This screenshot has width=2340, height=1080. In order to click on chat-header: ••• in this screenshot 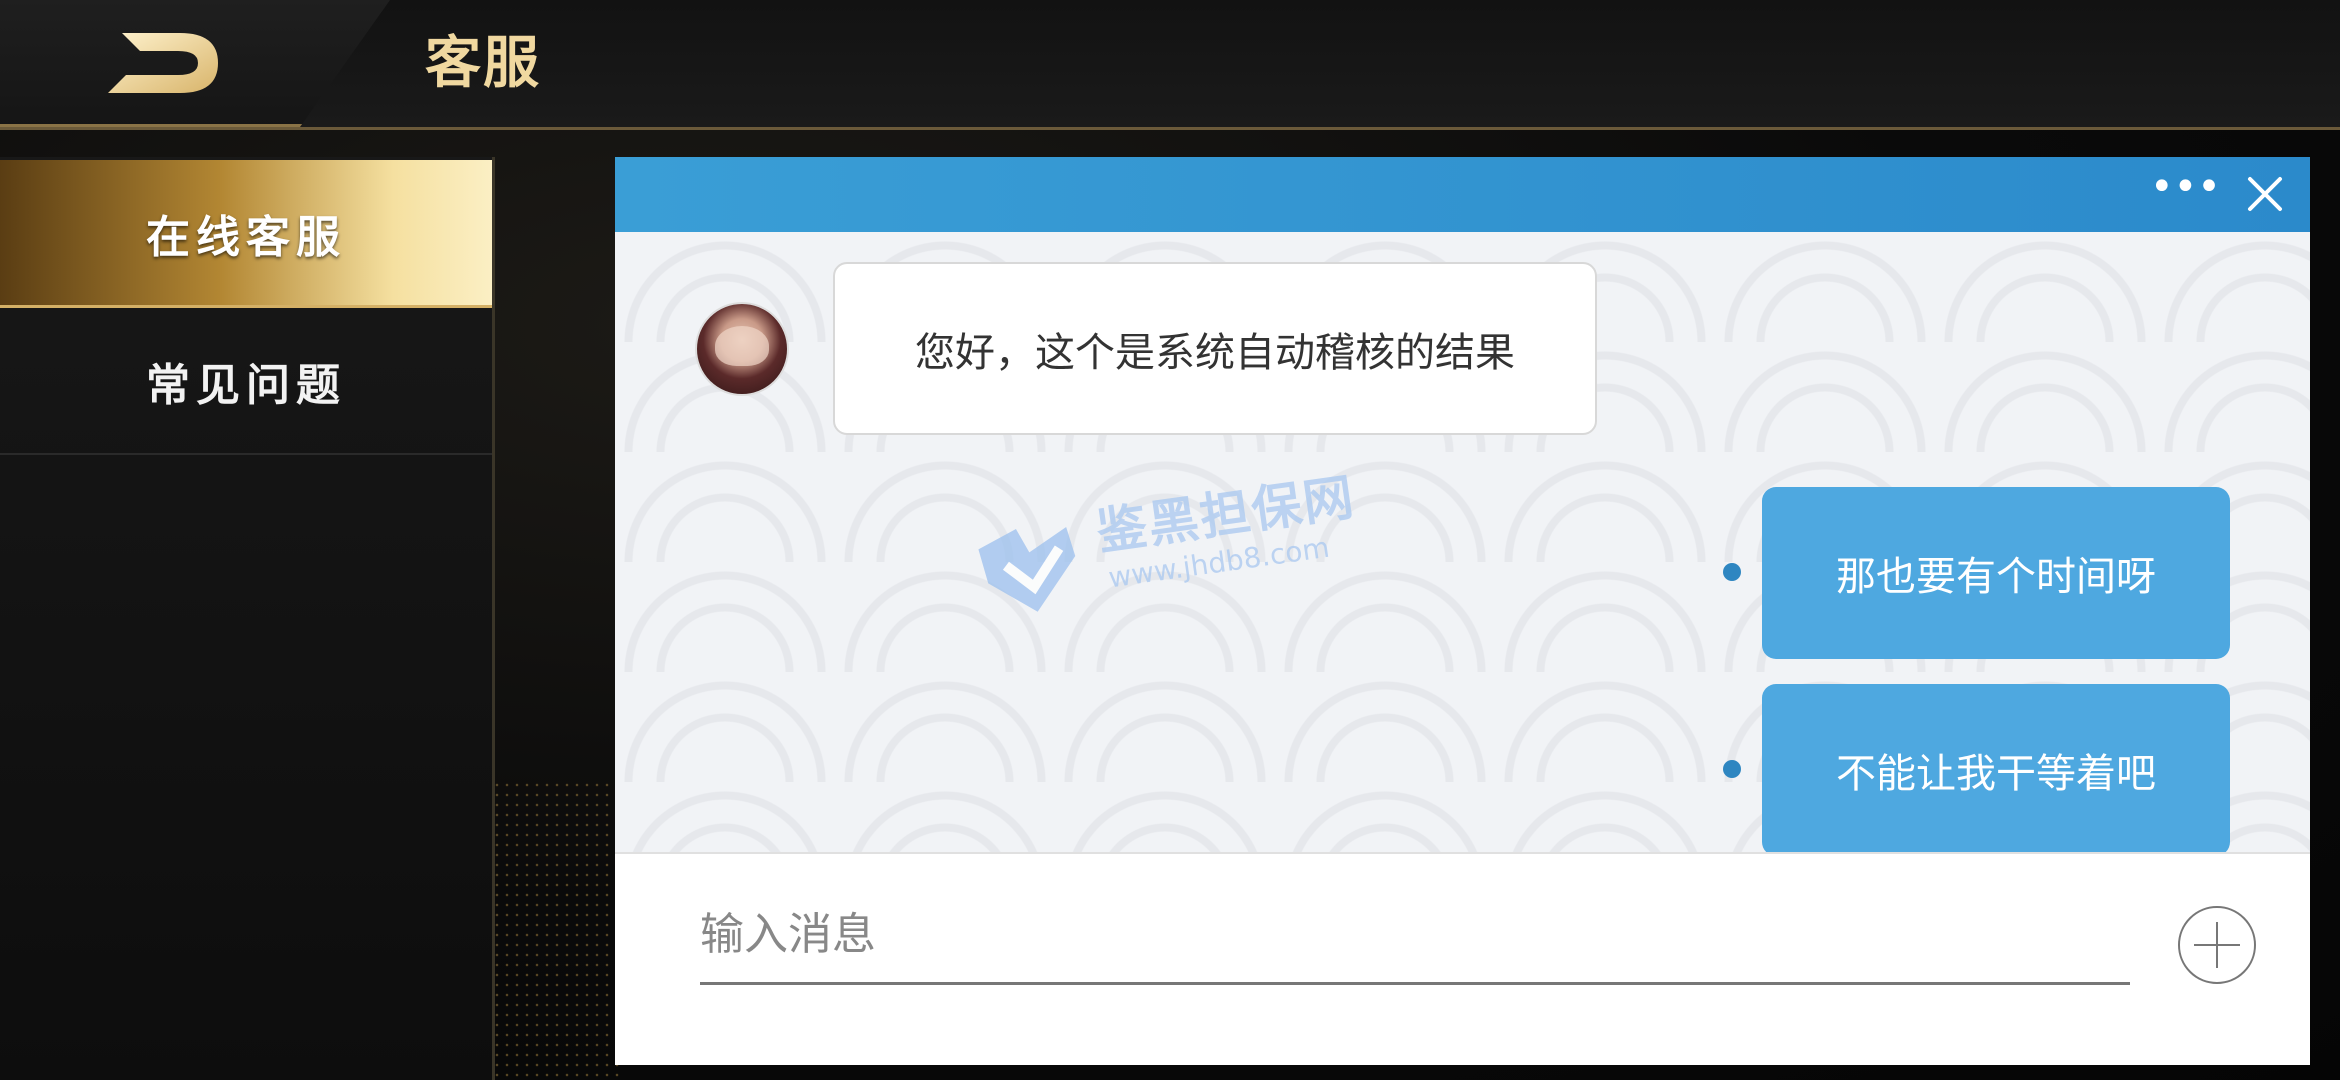, I will do `click(1462, 194)`.